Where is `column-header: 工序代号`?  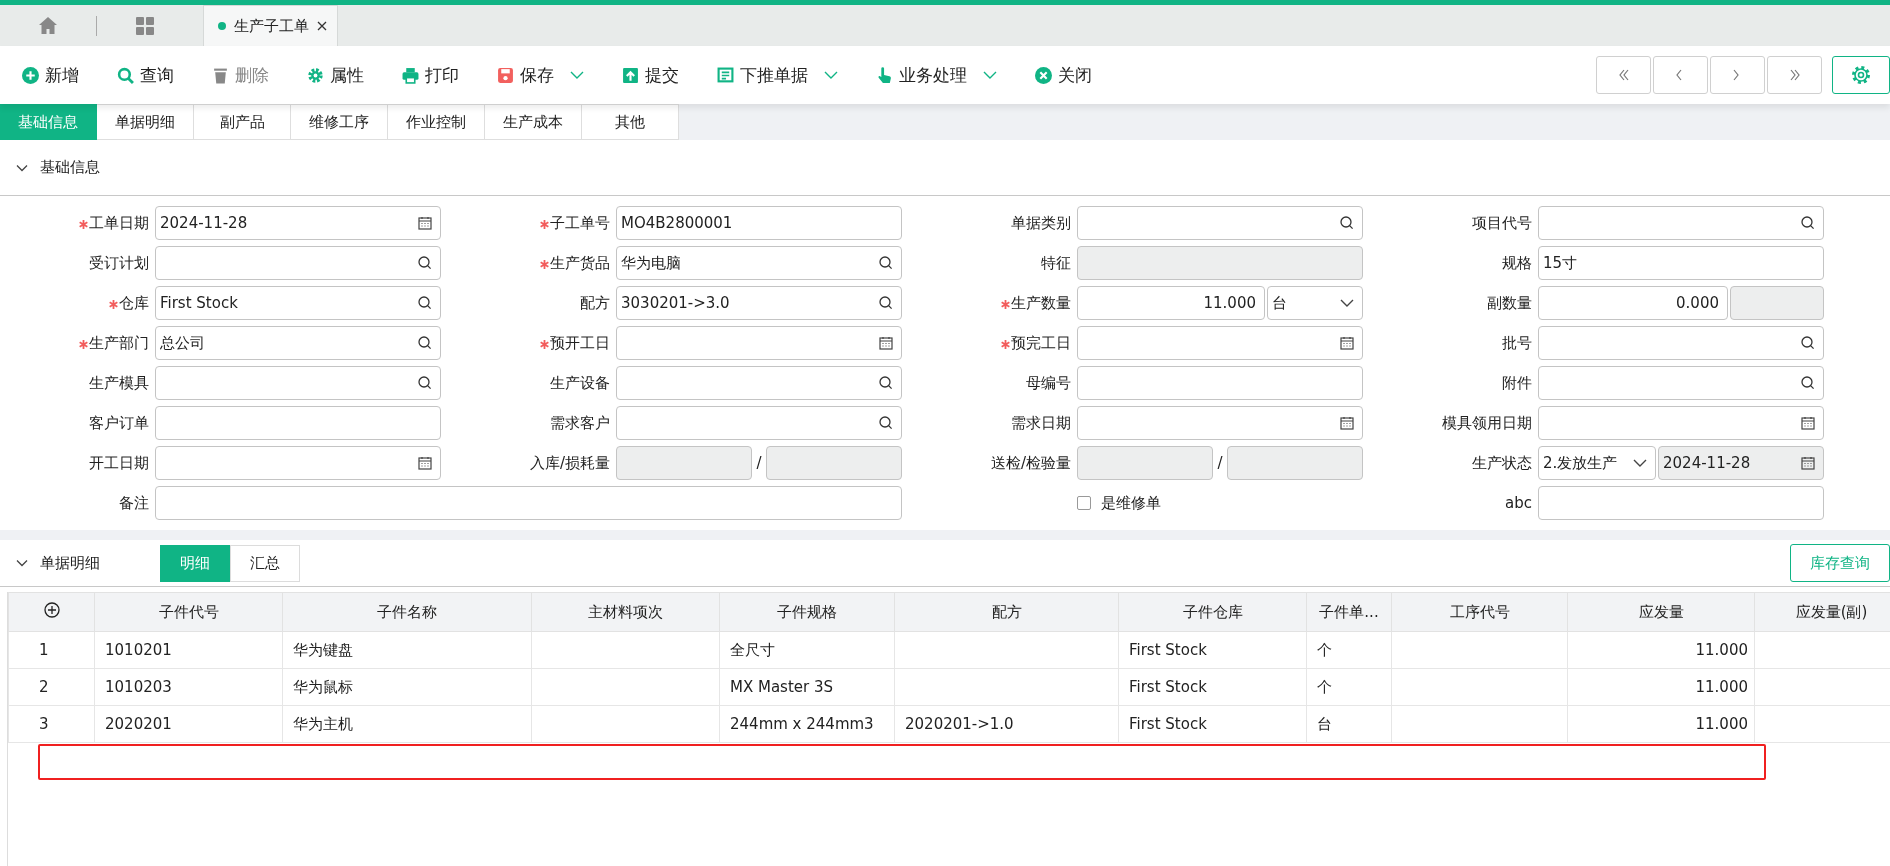
column-header: 工序代号 is located at coordinates (1479, 612).